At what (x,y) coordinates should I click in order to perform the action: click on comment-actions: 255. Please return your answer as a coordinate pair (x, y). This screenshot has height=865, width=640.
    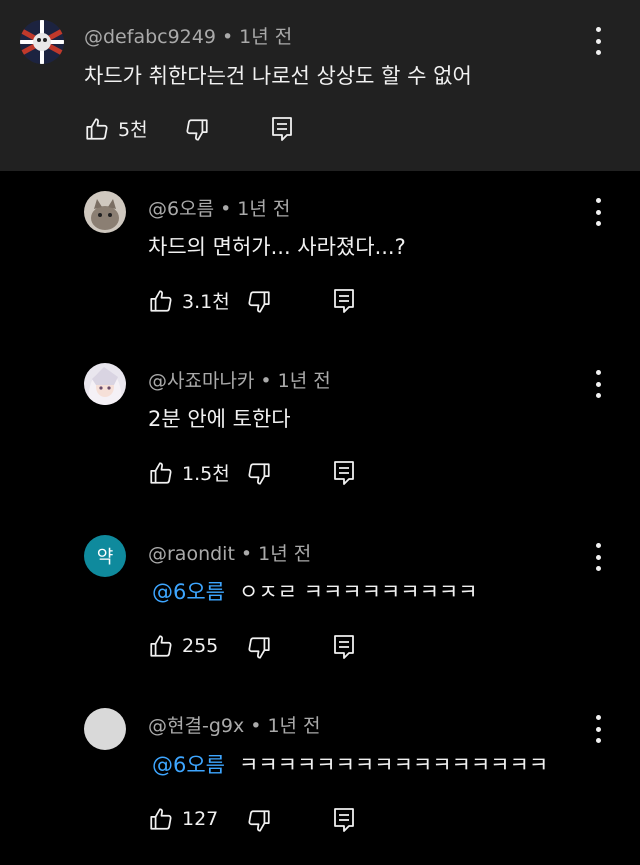
    Looking at the image, I should click on (258, 648).